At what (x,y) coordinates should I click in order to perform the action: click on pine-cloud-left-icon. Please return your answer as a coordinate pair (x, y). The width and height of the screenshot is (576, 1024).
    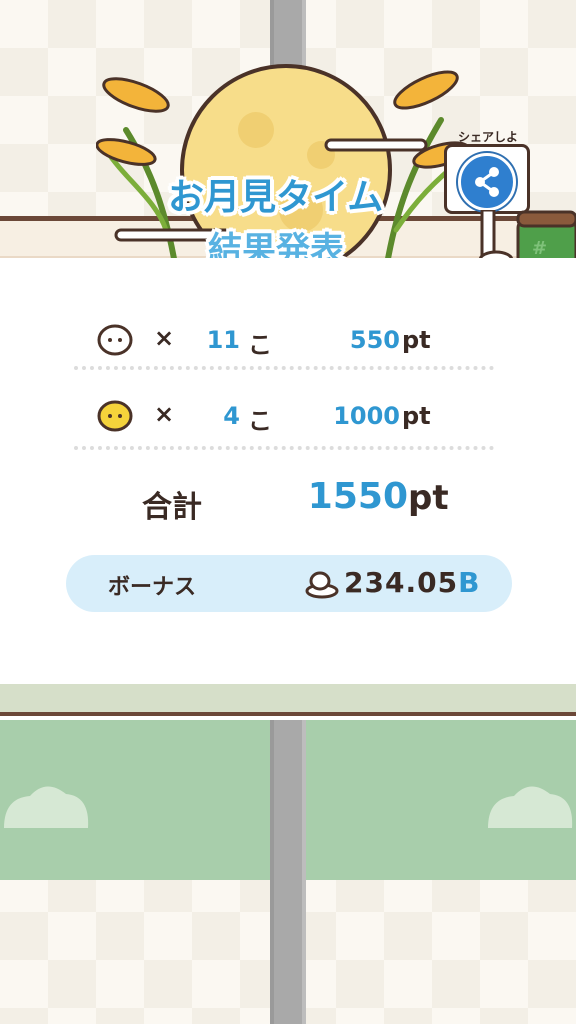
    Looking at the image, I should click on (46, 807).